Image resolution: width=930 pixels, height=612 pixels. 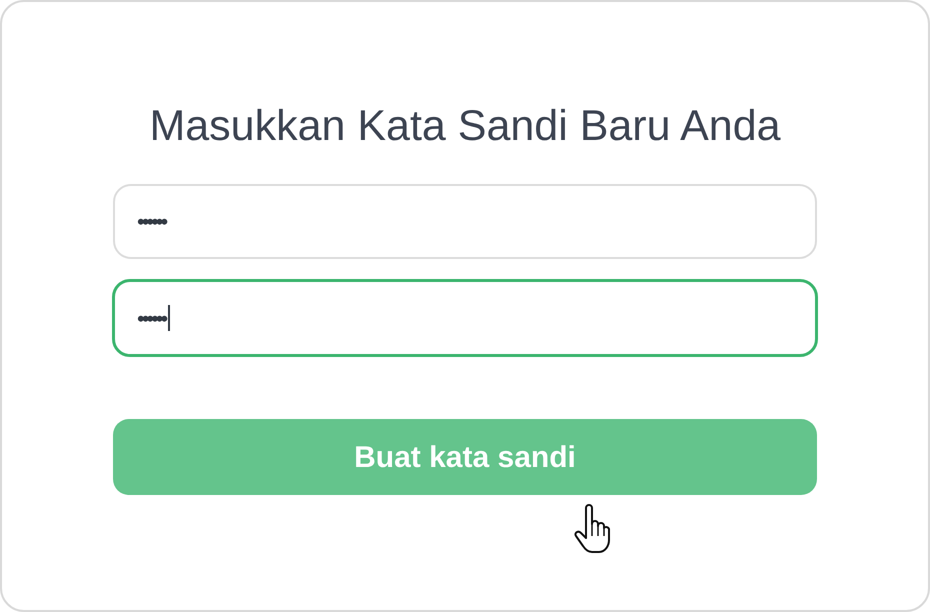 I want to click on page-title: Masukkan Kata Sandi Baru Anda, so click(x=465, y=126).